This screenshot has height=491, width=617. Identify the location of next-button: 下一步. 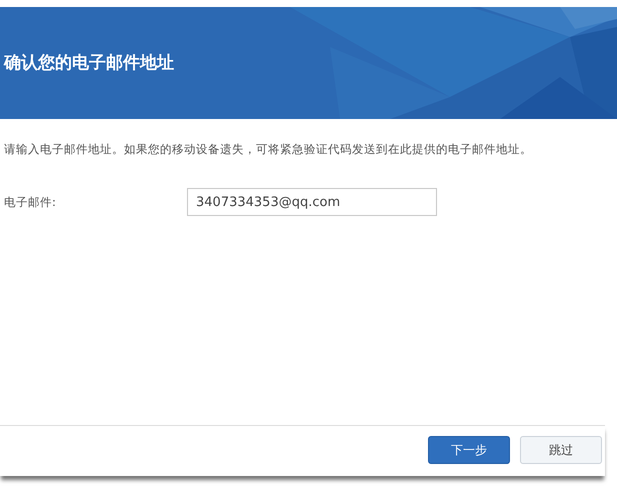
(469, 450).